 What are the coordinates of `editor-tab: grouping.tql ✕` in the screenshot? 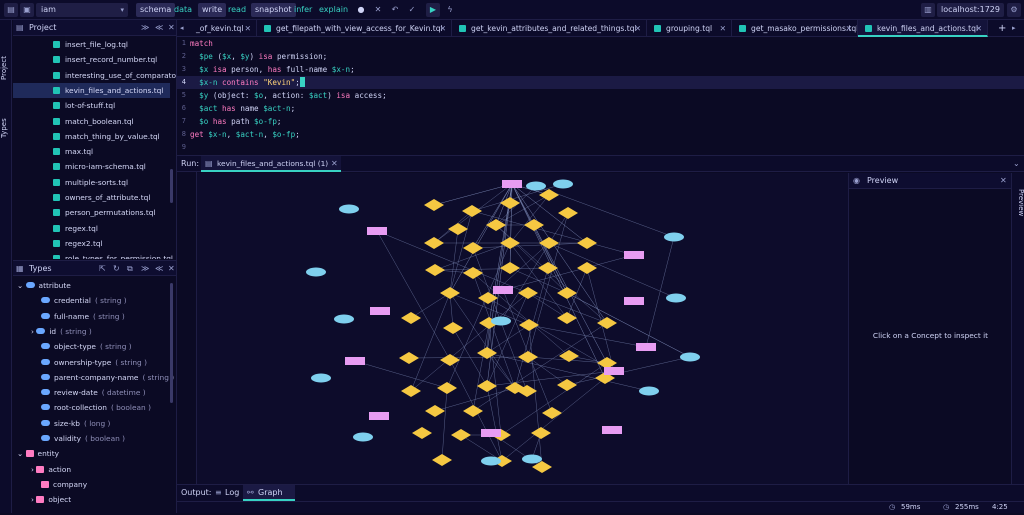 It's located at (689, 28).